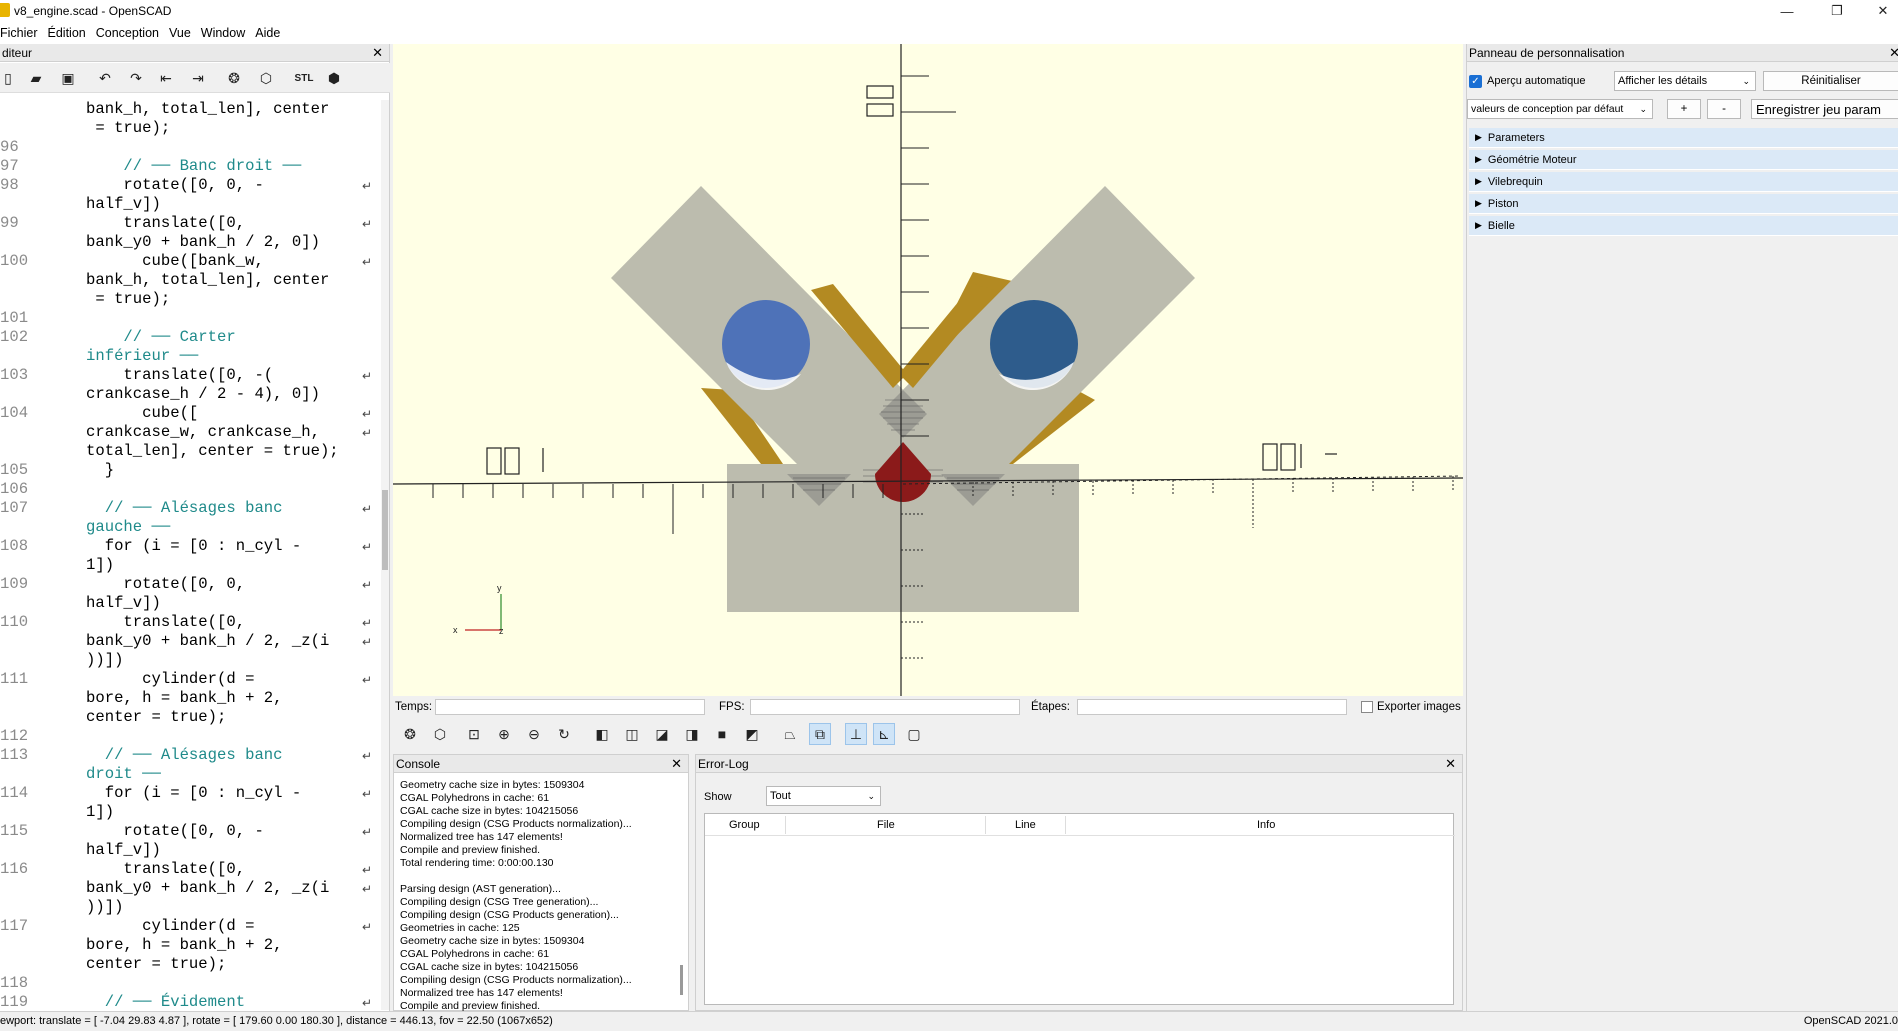 This screenshot has width=1898, height=1031. Describe the element at coordinates (132, 33) in the screenshot. I see `menu-conception: Conception` at that location.